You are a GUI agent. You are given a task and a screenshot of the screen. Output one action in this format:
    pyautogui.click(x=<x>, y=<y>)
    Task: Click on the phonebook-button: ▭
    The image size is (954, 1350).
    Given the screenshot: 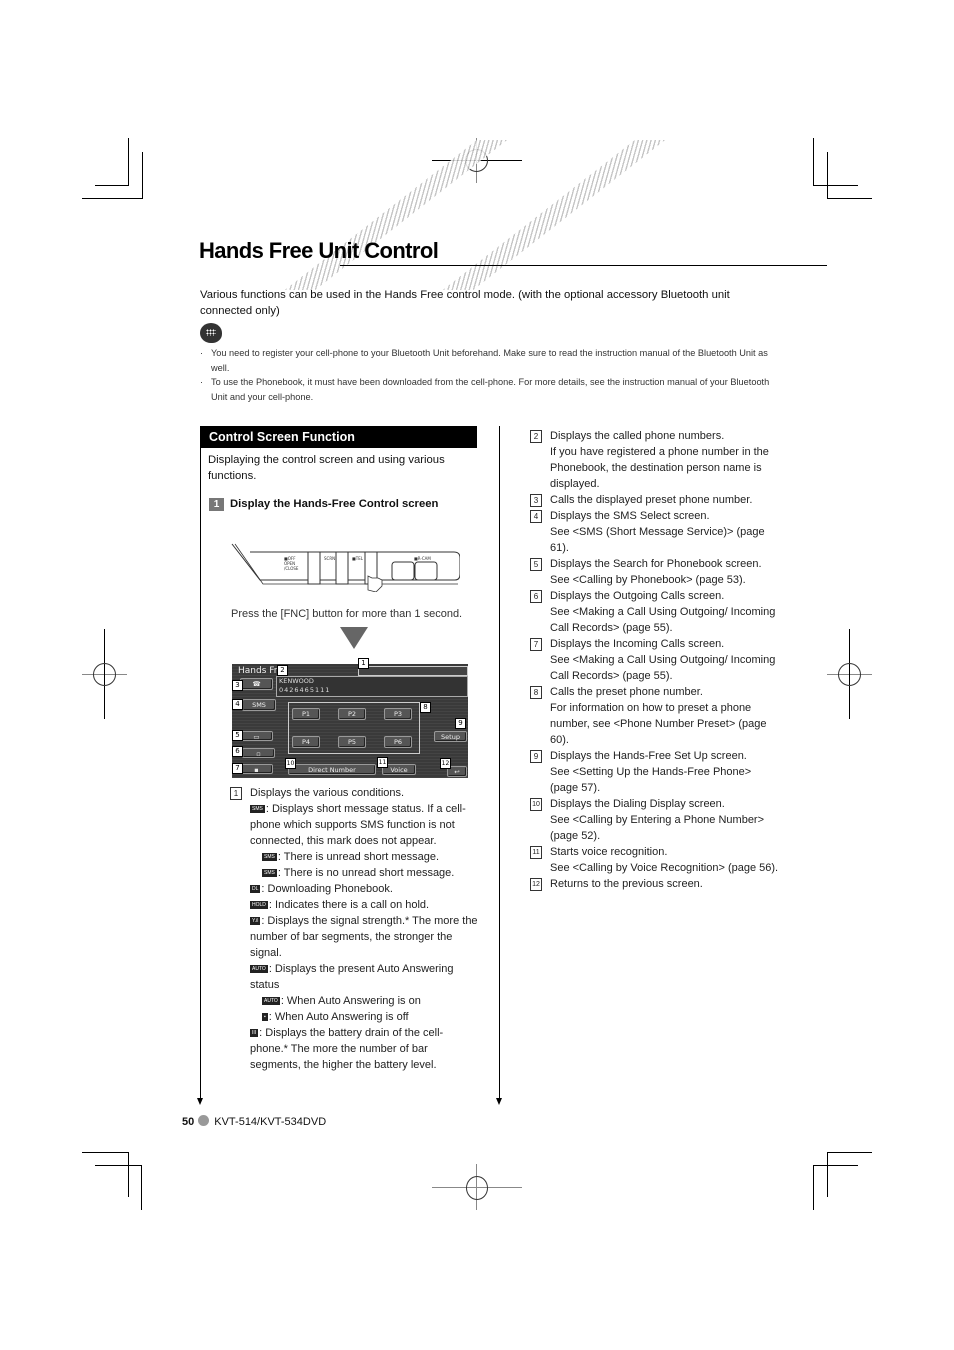 What is the action you would take?
    pyautogui.click(x=256, y=736)
    